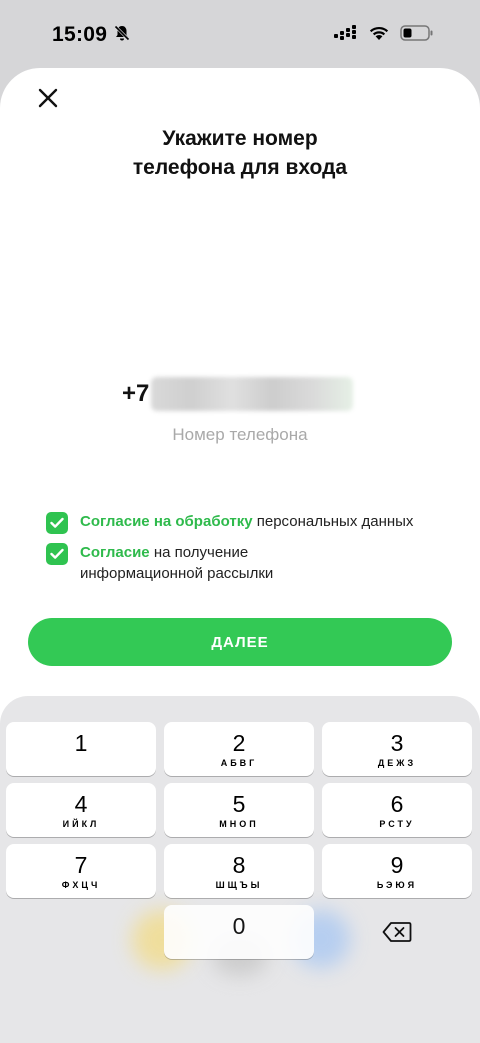 The image size is (480, 1043). Describe the element at coordinates (333, 521) in the screenshot. I see `consent-personal-data-rest: персональных данных` at that location.